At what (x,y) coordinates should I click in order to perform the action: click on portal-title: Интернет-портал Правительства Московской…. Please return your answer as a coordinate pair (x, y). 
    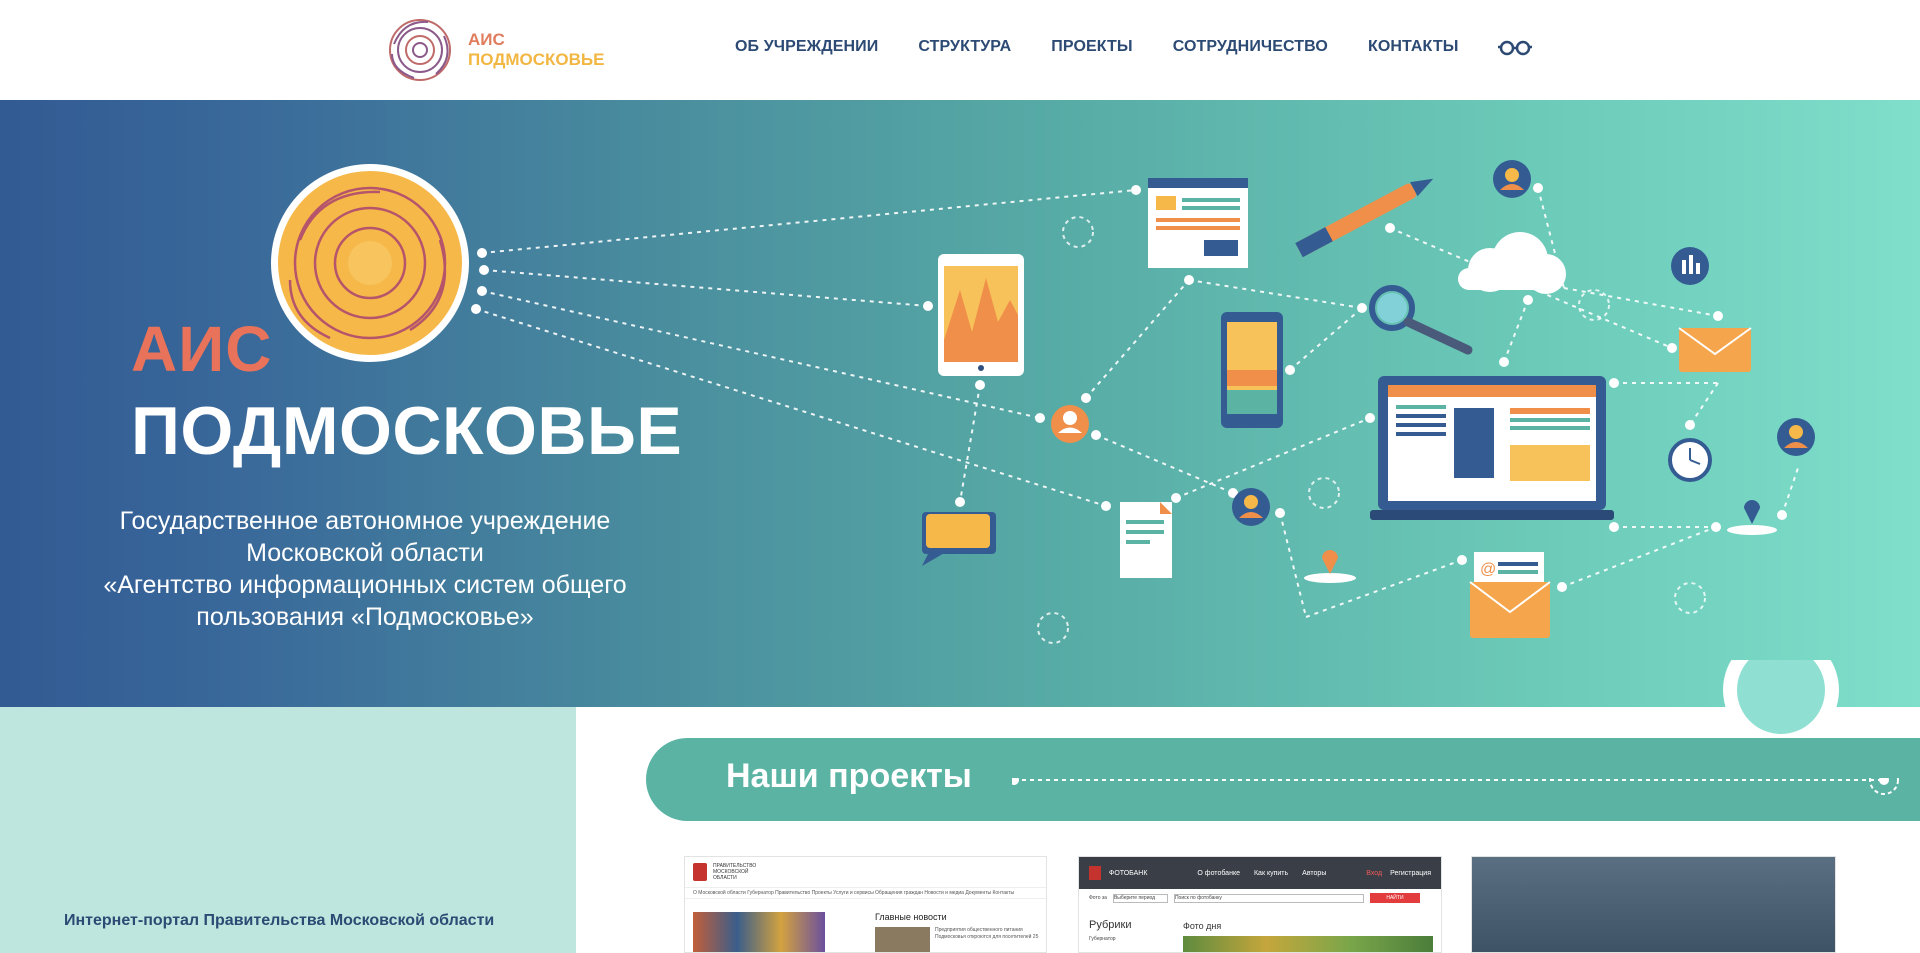
    Looking at the image, I should click on (279, 921).